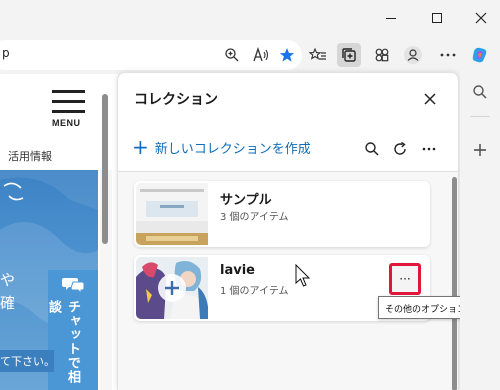  I want to click on chat-bubble-icon, so click(73, 286).